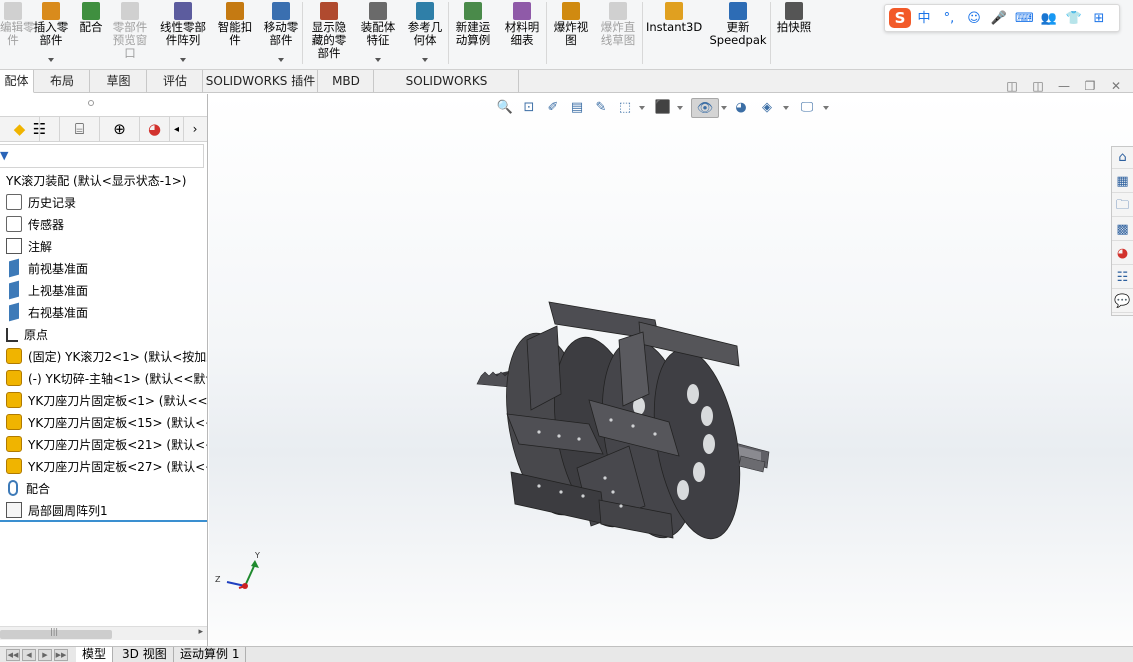 The width and height of the screenshot is (1133, 662). I want to click on reference-geometry-dropdown-icon, so click(425, 60).